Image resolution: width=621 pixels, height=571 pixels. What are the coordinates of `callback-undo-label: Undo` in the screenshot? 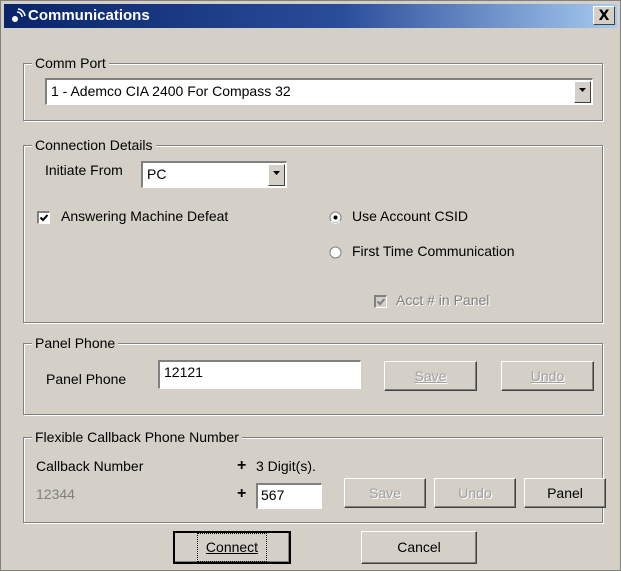 It's located at (475, 493).